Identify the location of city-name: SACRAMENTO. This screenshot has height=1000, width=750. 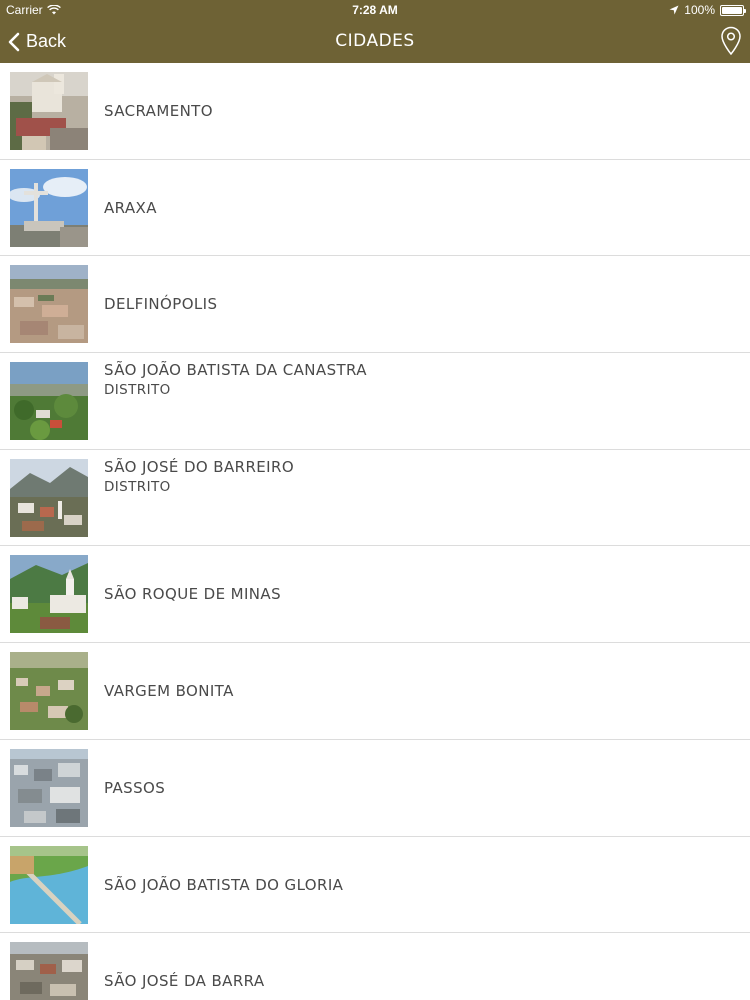
(158, 111).